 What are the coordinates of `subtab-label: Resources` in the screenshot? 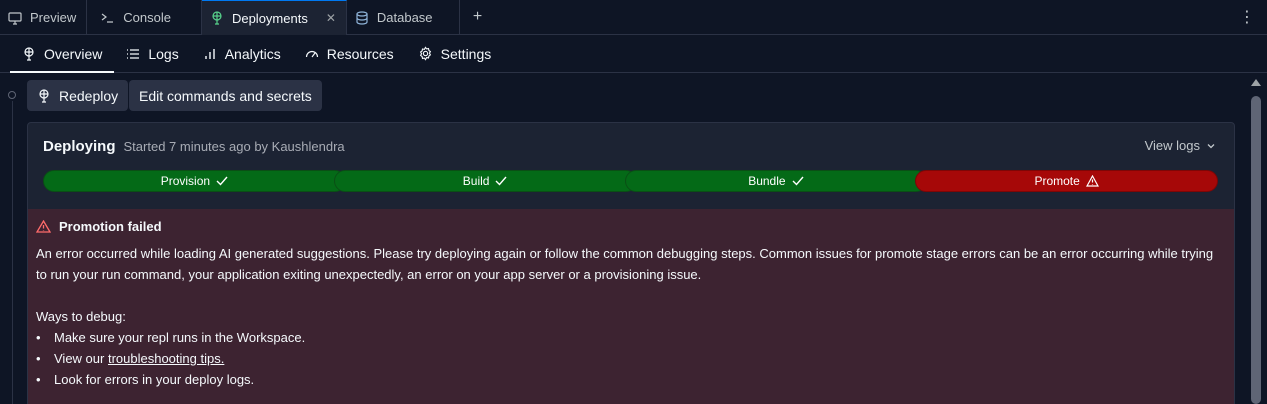 It's located at (360, 53).